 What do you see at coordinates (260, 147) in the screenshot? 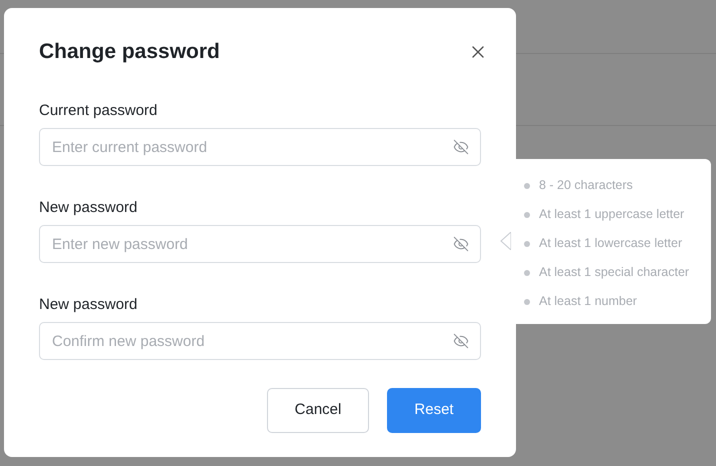
I see `password-field: Enter current password` at bounding box center [260, 147].